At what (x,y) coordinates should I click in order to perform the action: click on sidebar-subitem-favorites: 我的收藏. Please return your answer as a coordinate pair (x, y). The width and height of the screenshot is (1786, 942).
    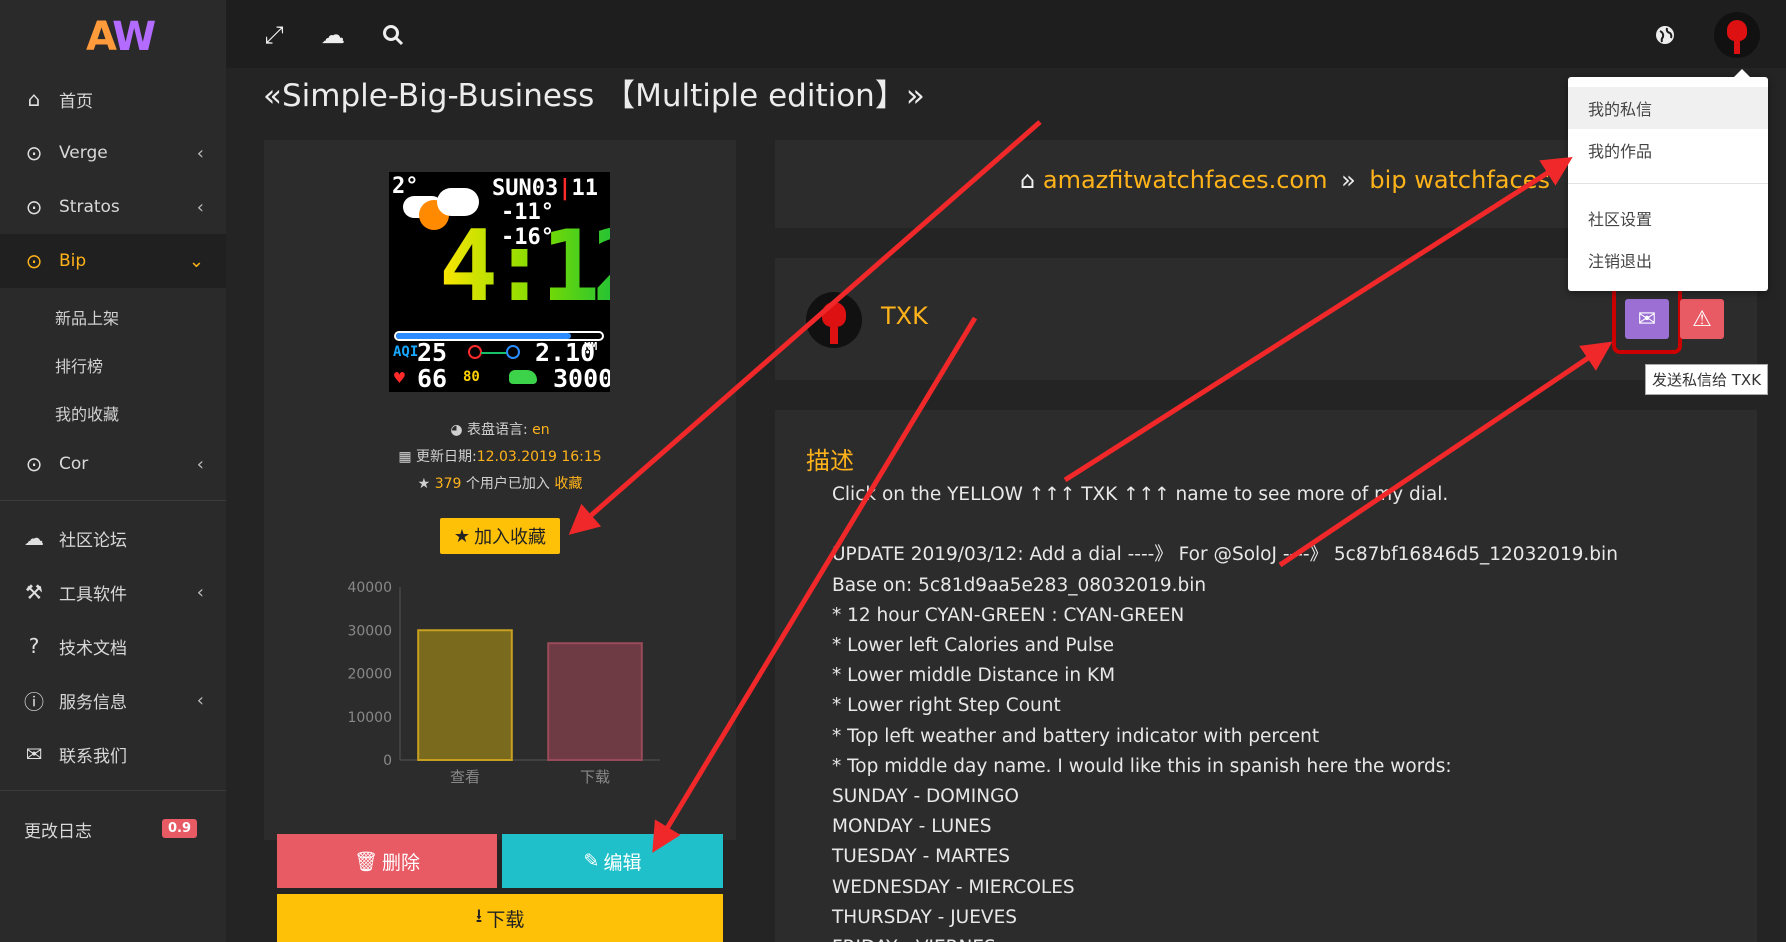
    Looking at the image, I should click on (87, 413).